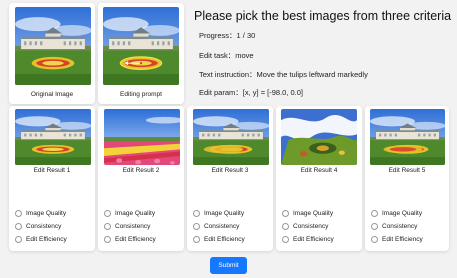 The height and width of the screenshot is (278, 457). I want to click on consistency-option-3: Consistency, so click(216, 226).